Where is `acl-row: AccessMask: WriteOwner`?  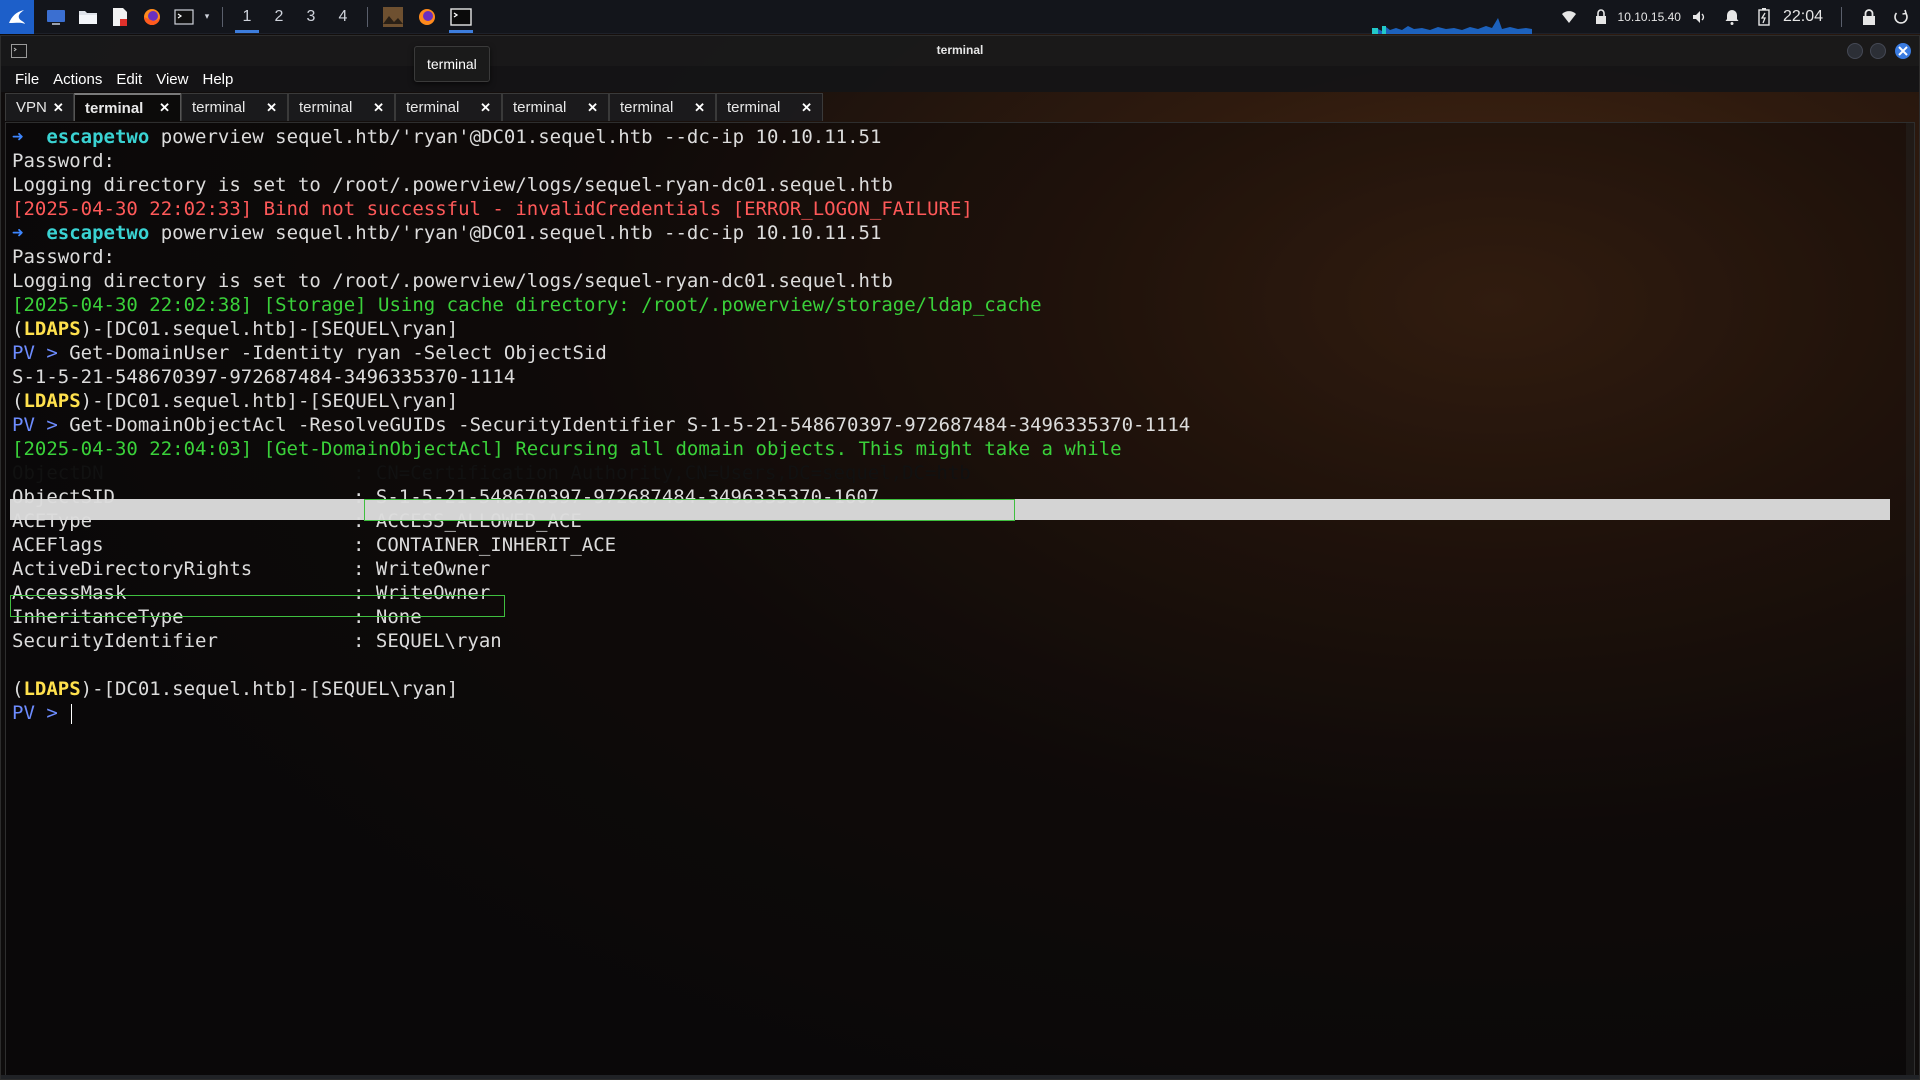
acl-row: AccessMask: WriteOwner is located at coordinates (251, 593).